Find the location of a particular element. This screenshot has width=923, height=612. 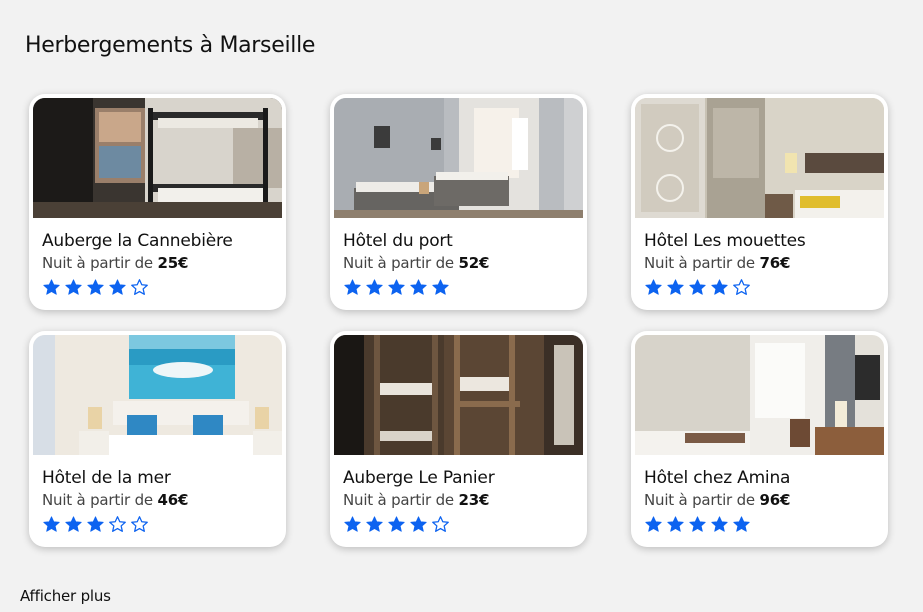

listing-card: Hôtel du port Nuit à partir de 52€ is located at coordinates (458, 202).